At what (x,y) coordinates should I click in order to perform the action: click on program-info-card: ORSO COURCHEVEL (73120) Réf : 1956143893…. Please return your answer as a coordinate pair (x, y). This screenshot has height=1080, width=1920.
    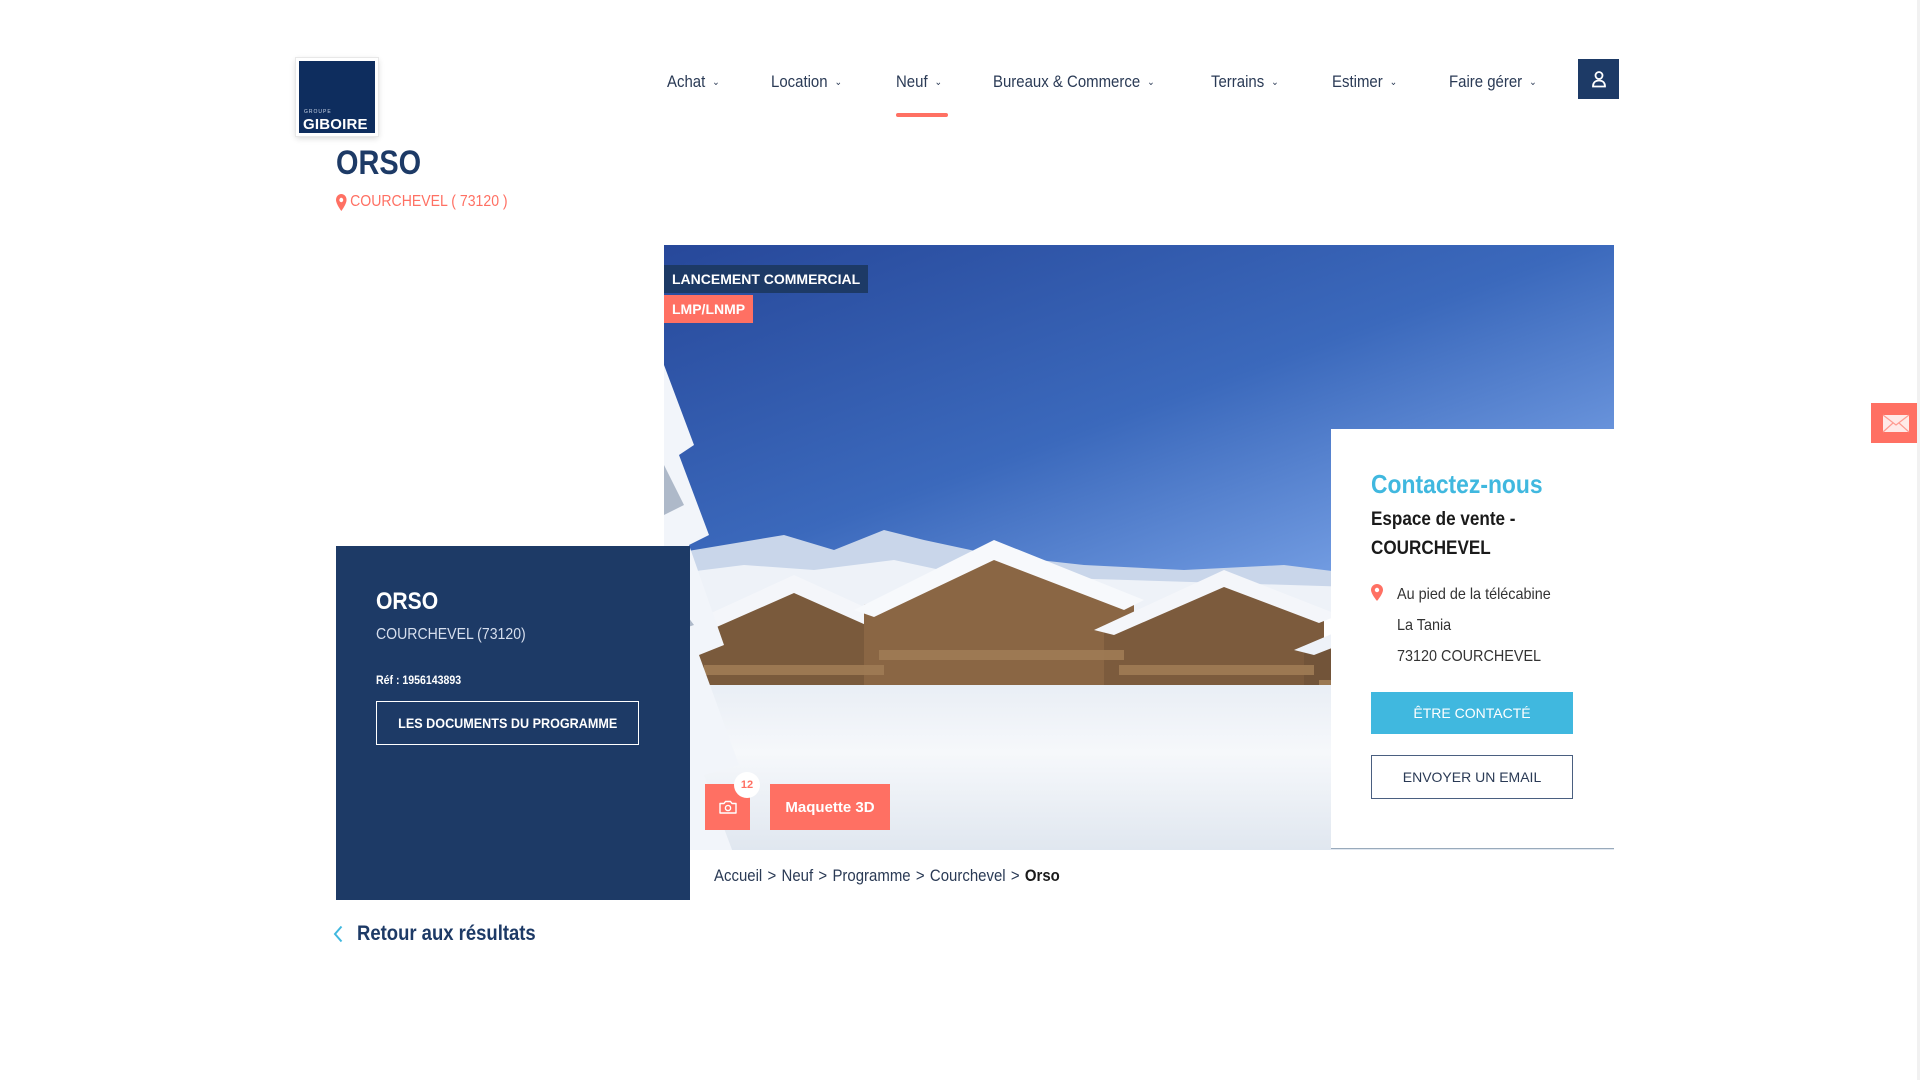
    Looking at the image, I should click on (513, 723).